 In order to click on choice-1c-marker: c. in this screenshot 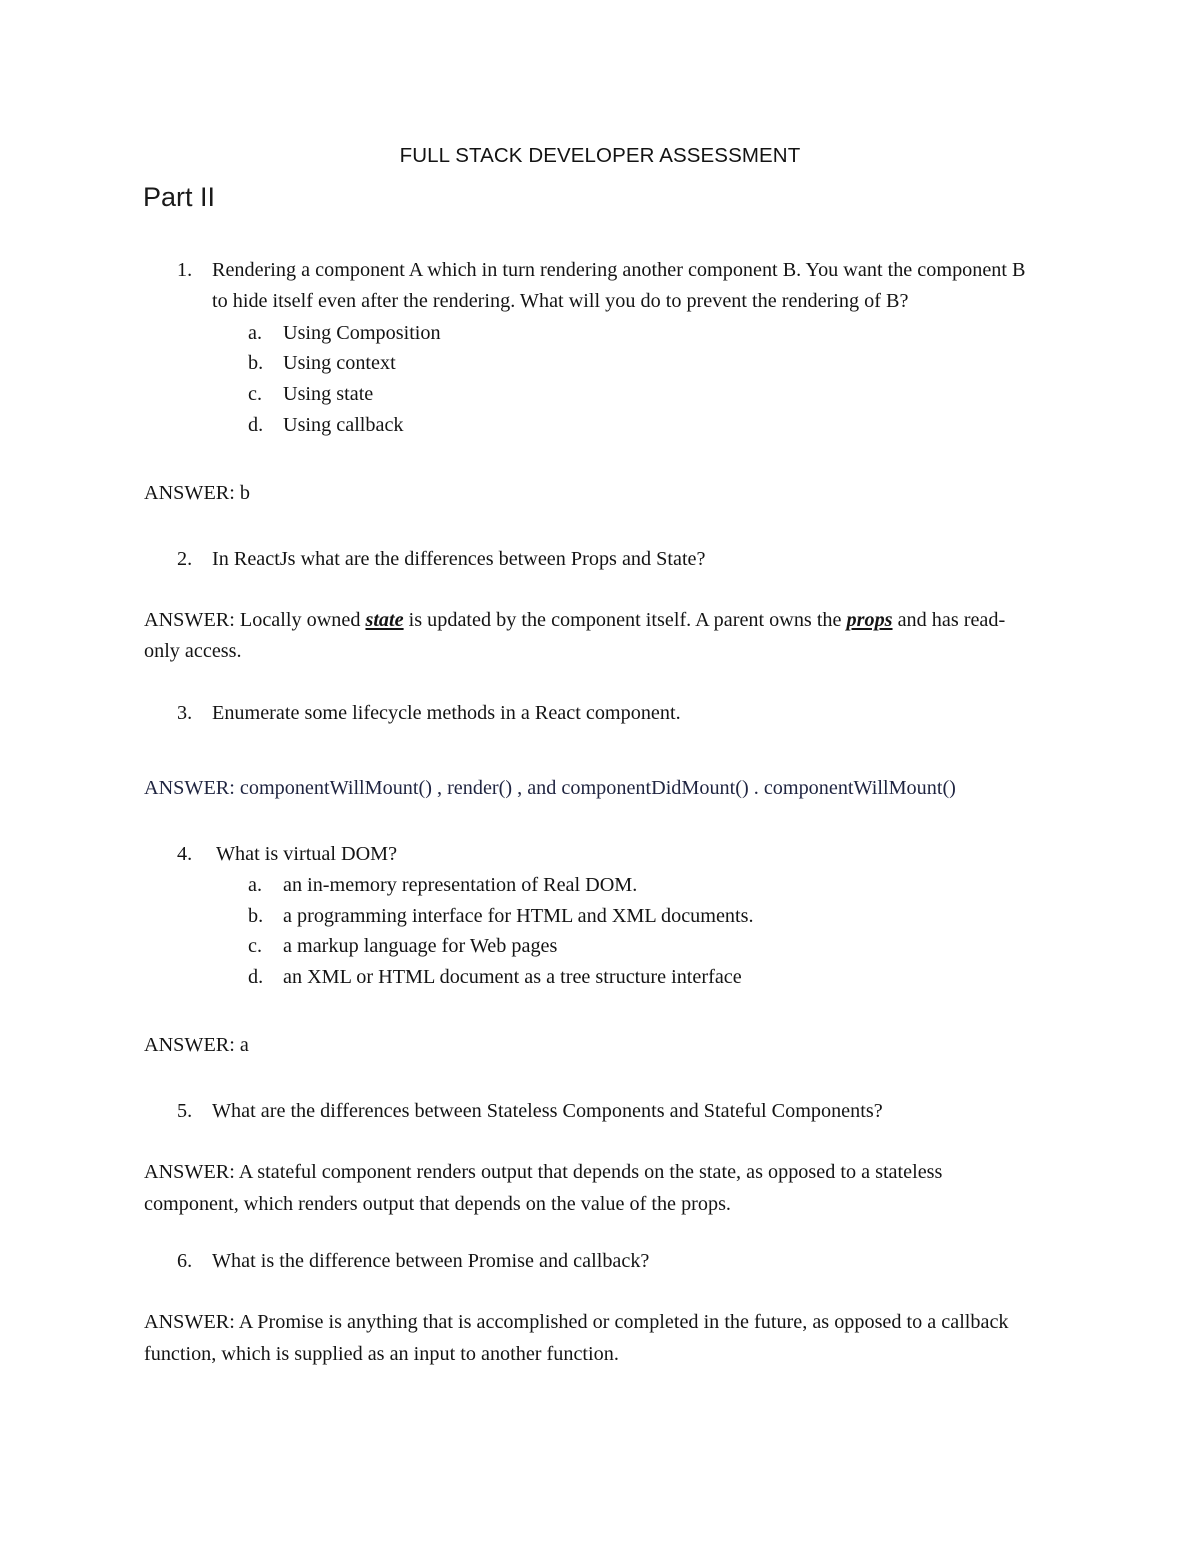, I will do `click(255, 394)`.